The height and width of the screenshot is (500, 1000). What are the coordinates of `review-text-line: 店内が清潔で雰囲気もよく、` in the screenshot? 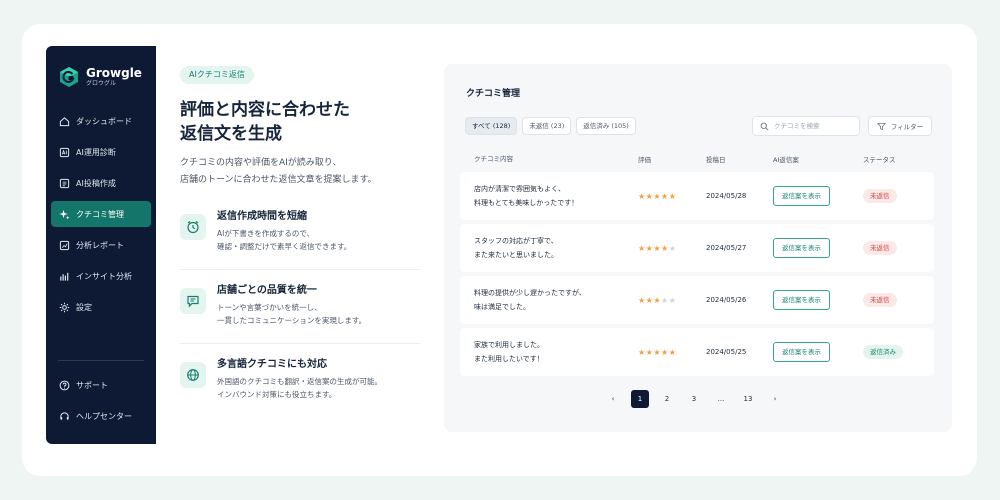 It's located at (519, 189).